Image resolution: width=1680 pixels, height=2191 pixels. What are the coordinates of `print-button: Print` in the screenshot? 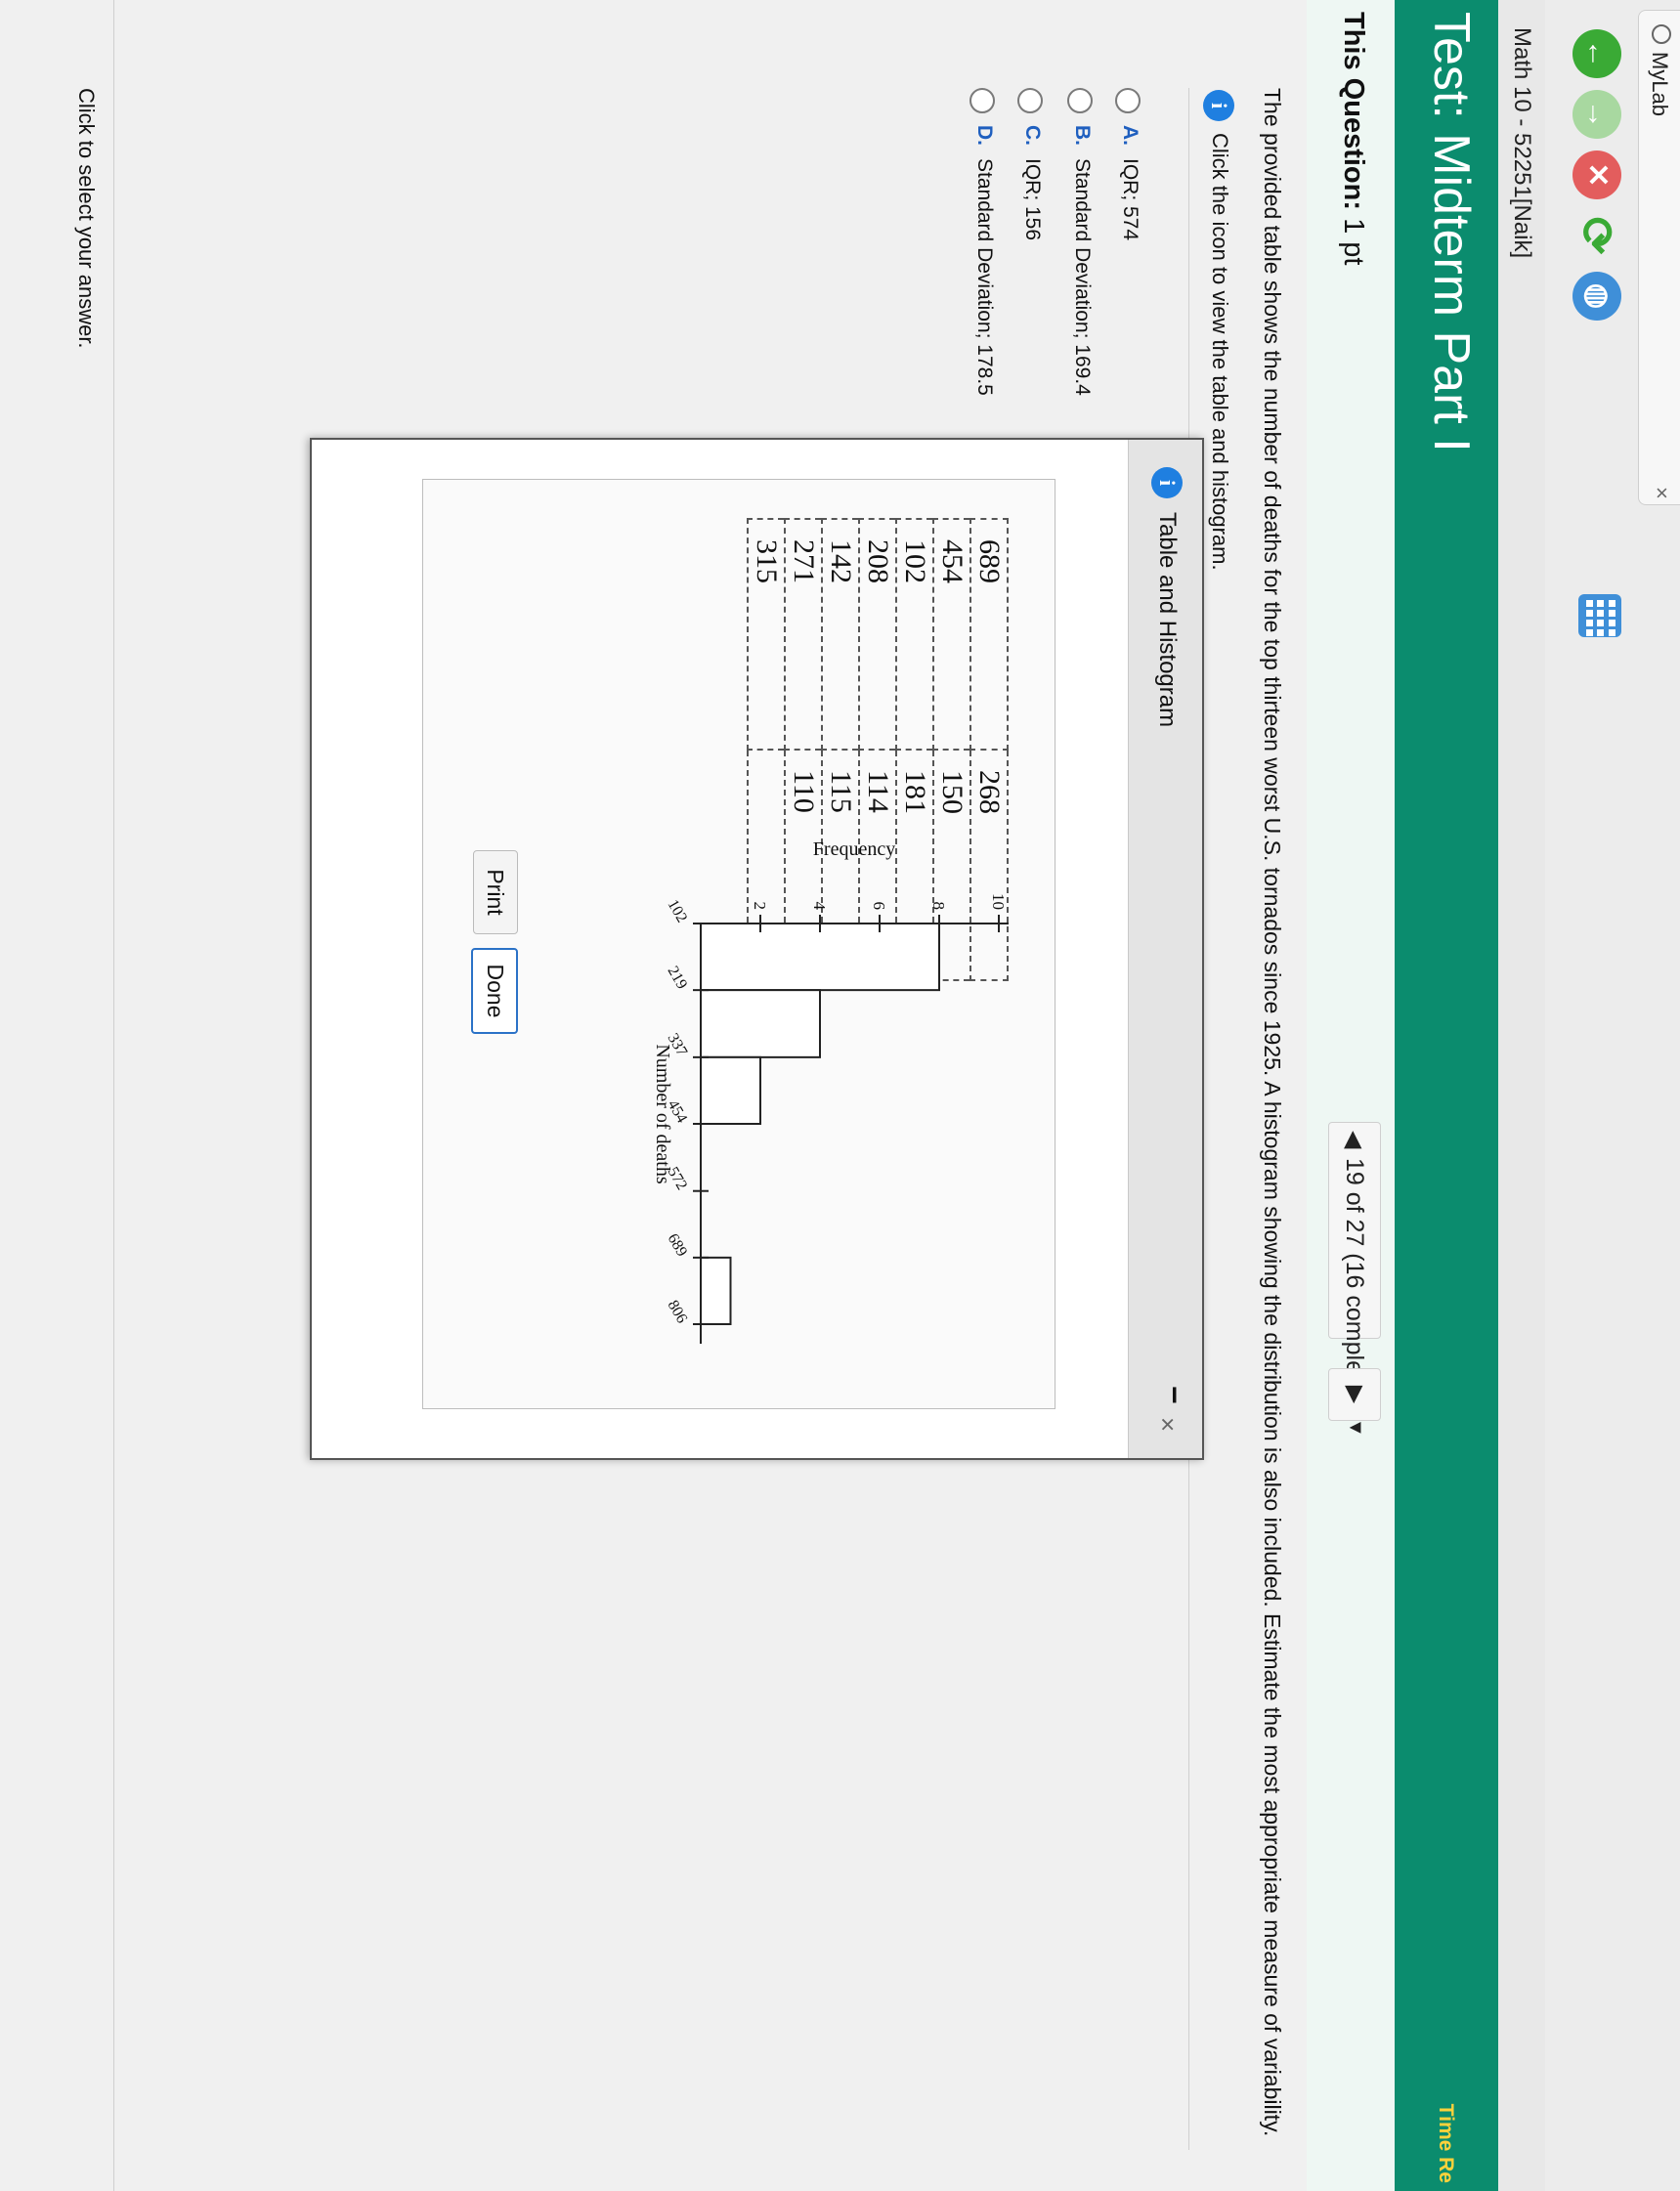 It's located at (495, 892).